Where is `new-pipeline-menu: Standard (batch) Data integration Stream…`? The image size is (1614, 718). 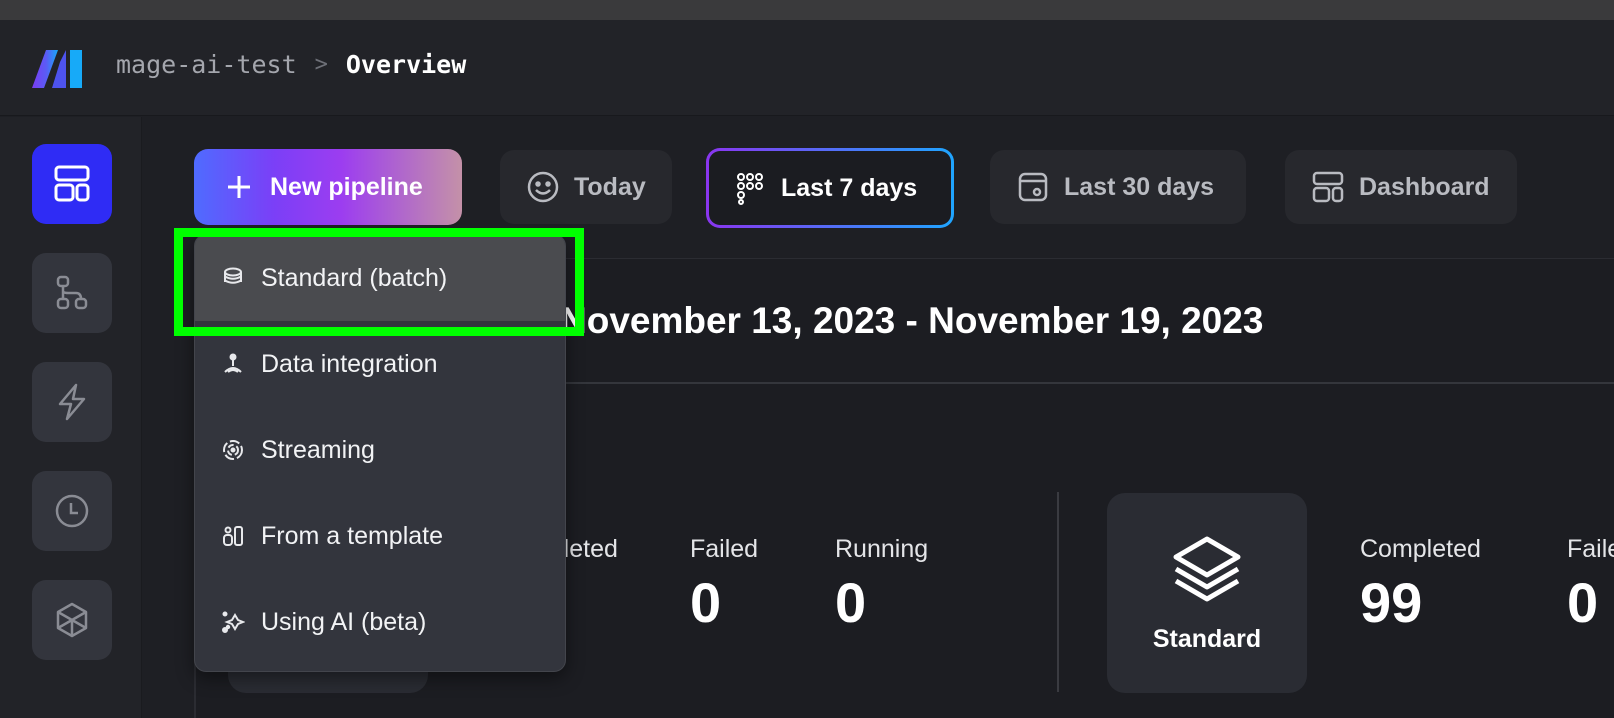 new-pipeline-menu: Standard (batch) Data integration Stream… is located at coordinates (380, 453).